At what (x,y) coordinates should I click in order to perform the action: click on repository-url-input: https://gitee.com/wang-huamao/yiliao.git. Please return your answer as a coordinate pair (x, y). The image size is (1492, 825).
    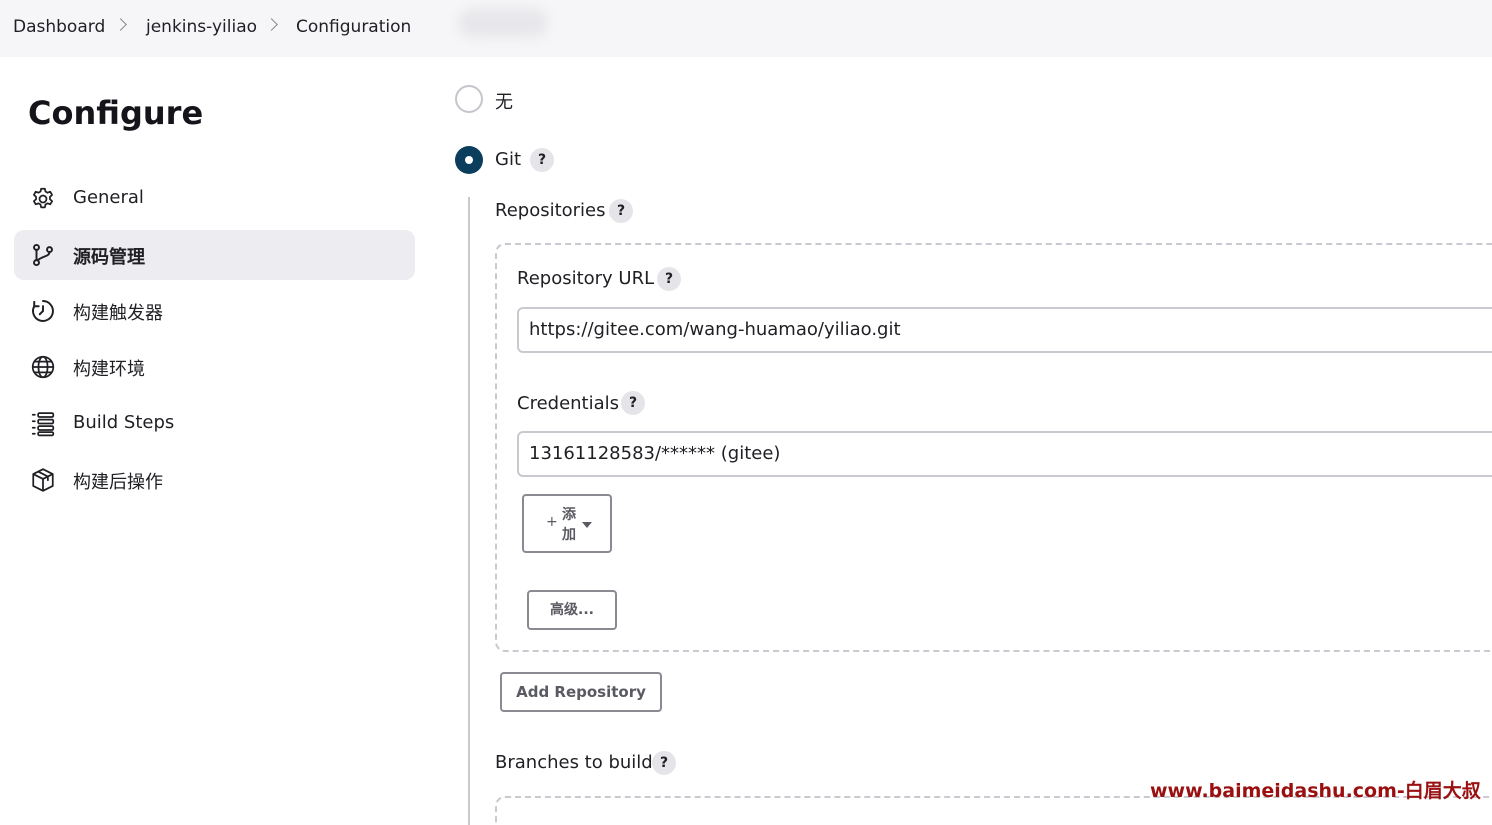
    Looking at the image, I should click on (1004, 330).